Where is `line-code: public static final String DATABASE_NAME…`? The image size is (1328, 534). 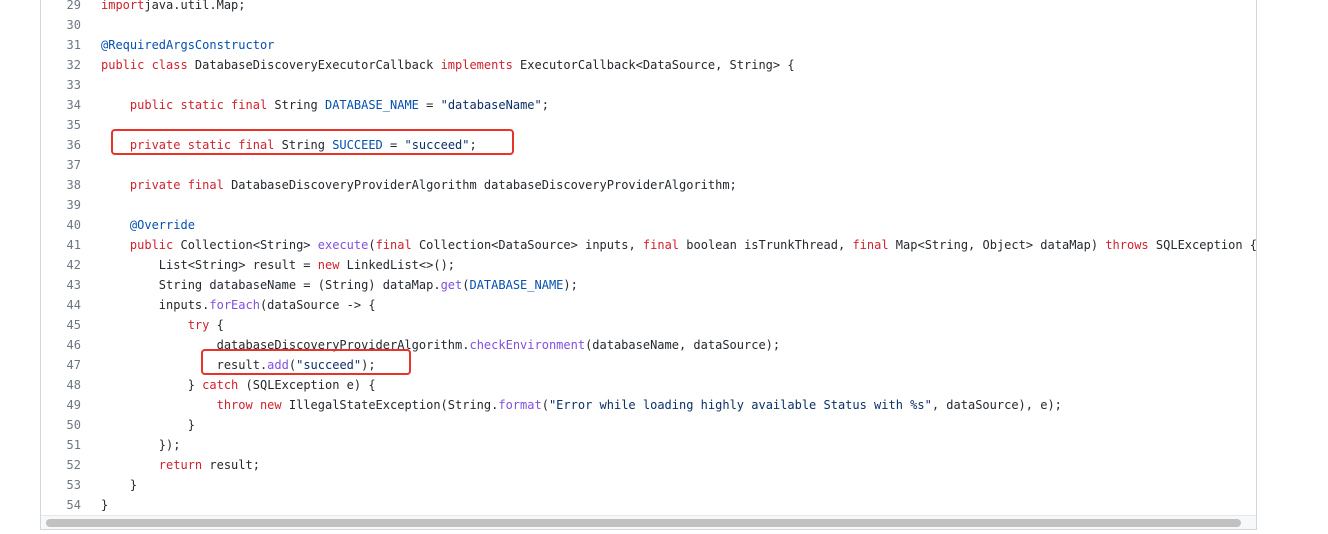
line-code: public static final String DATABASE_NAME… is located at coordinates (325, 105).